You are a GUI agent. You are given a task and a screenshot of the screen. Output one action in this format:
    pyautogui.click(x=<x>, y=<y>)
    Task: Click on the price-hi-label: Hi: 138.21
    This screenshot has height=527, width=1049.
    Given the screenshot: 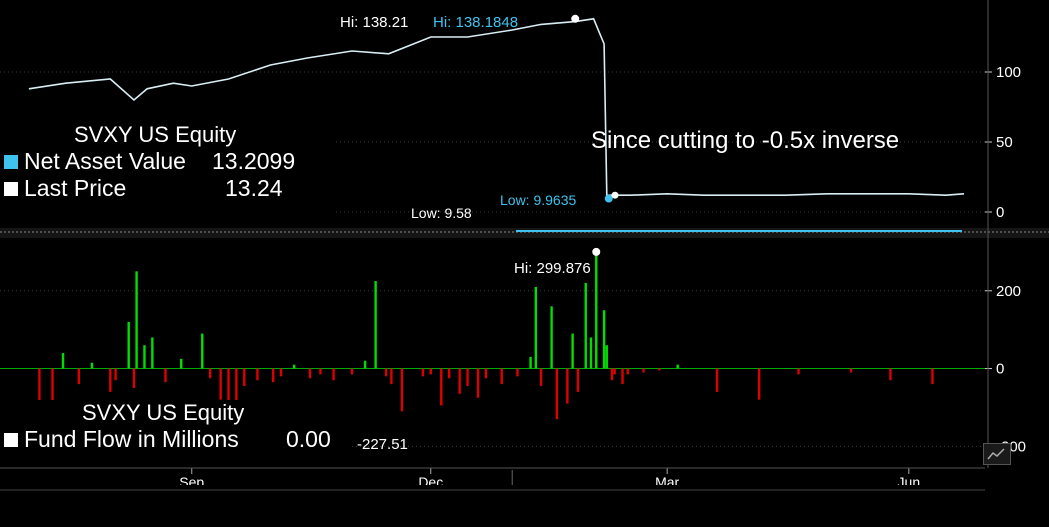 What is the action you would take?
    pyautogui.click(x=374, y=22)
    